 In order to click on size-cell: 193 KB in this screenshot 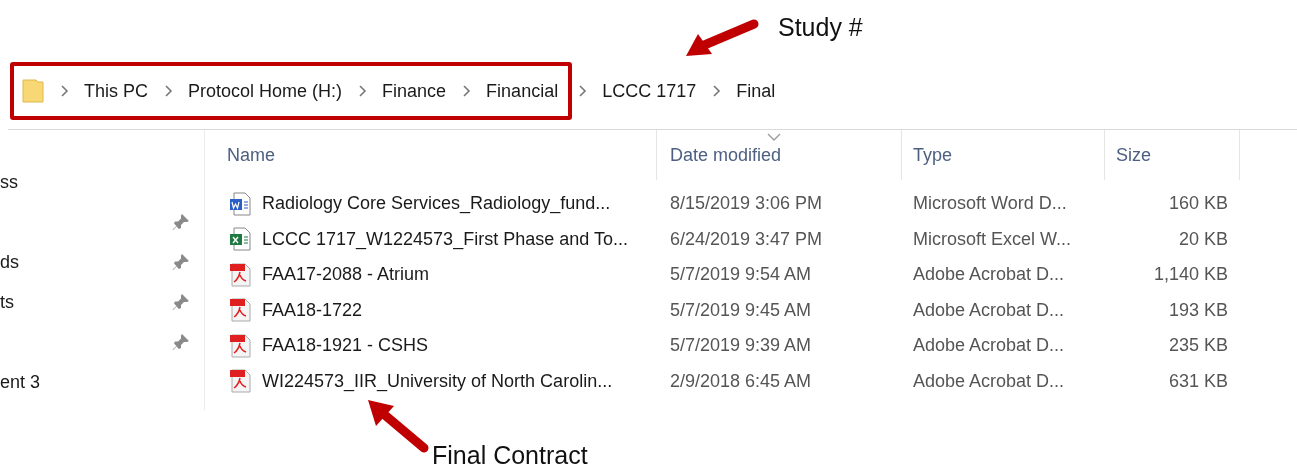, I will do `click(1198, 309)`.